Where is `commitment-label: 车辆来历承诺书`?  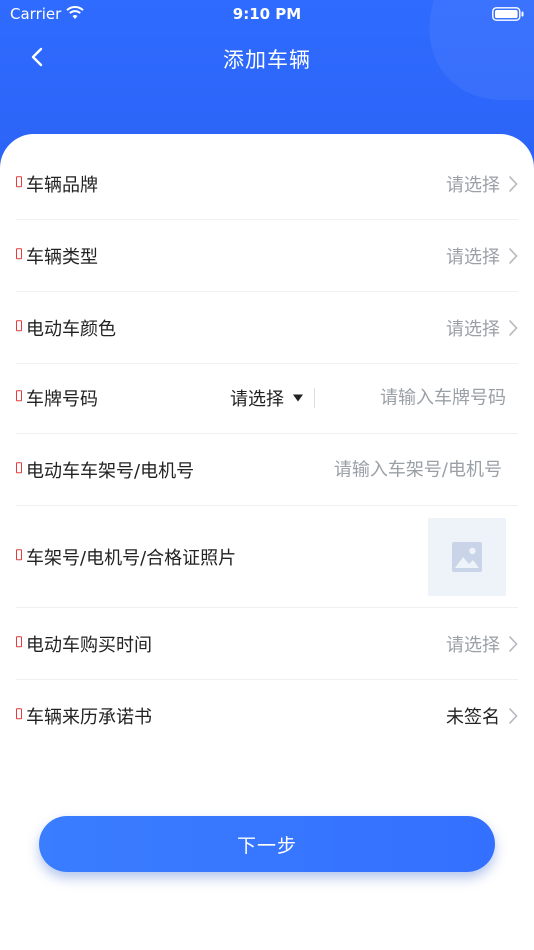 commitment-label: 车辆来历承诺书 is located at coordinates (89, 717).